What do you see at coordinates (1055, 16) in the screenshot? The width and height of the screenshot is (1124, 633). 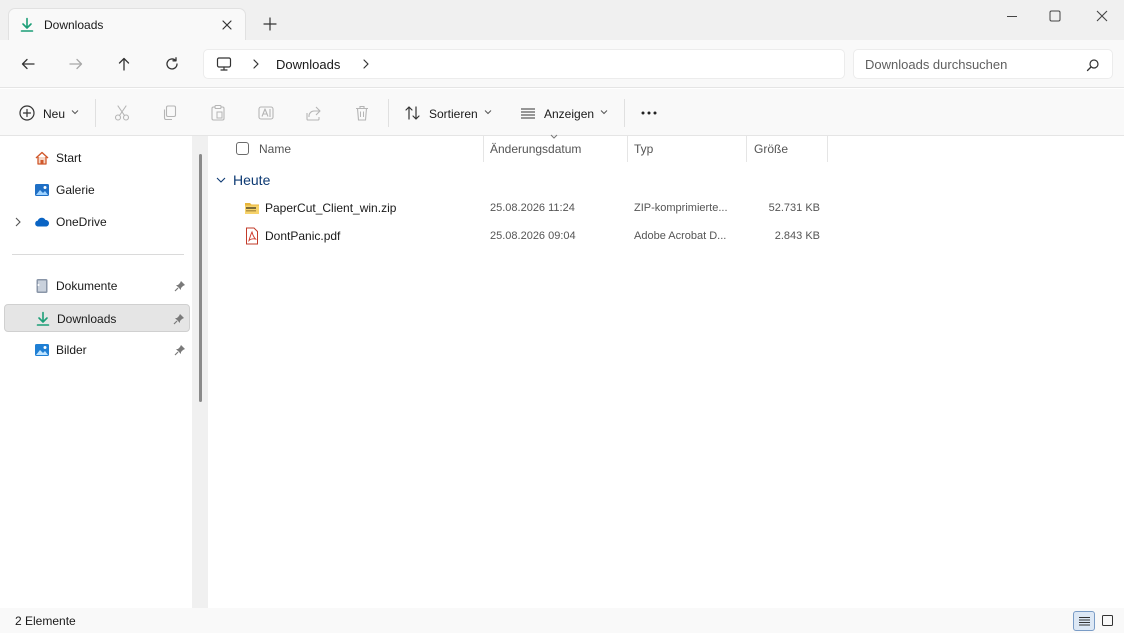 I see `maximize-icon` at bounding box center [1055, 16].